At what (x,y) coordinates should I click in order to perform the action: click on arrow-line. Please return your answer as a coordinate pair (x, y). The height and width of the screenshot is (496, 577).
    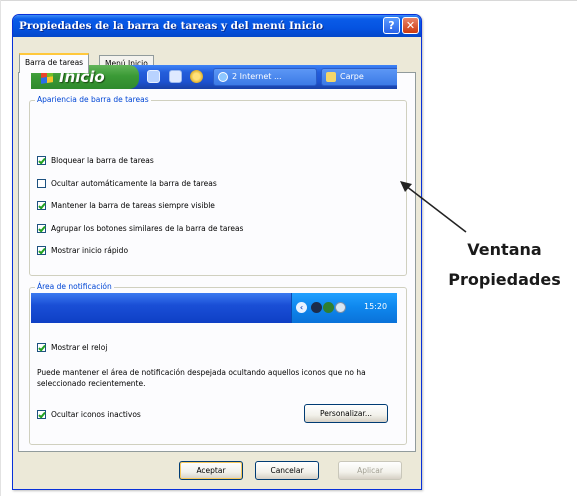
    Looking at the image, I should click on (436, 209).